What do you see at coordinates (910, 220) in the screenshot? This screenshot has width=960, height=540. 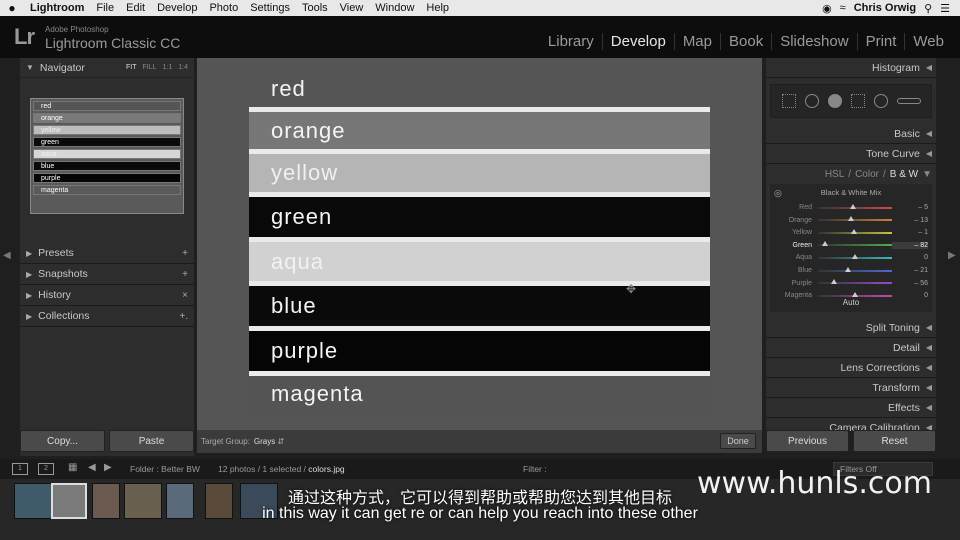 I see `bw-slider-value: – 13` at bounding box center [910, 220].